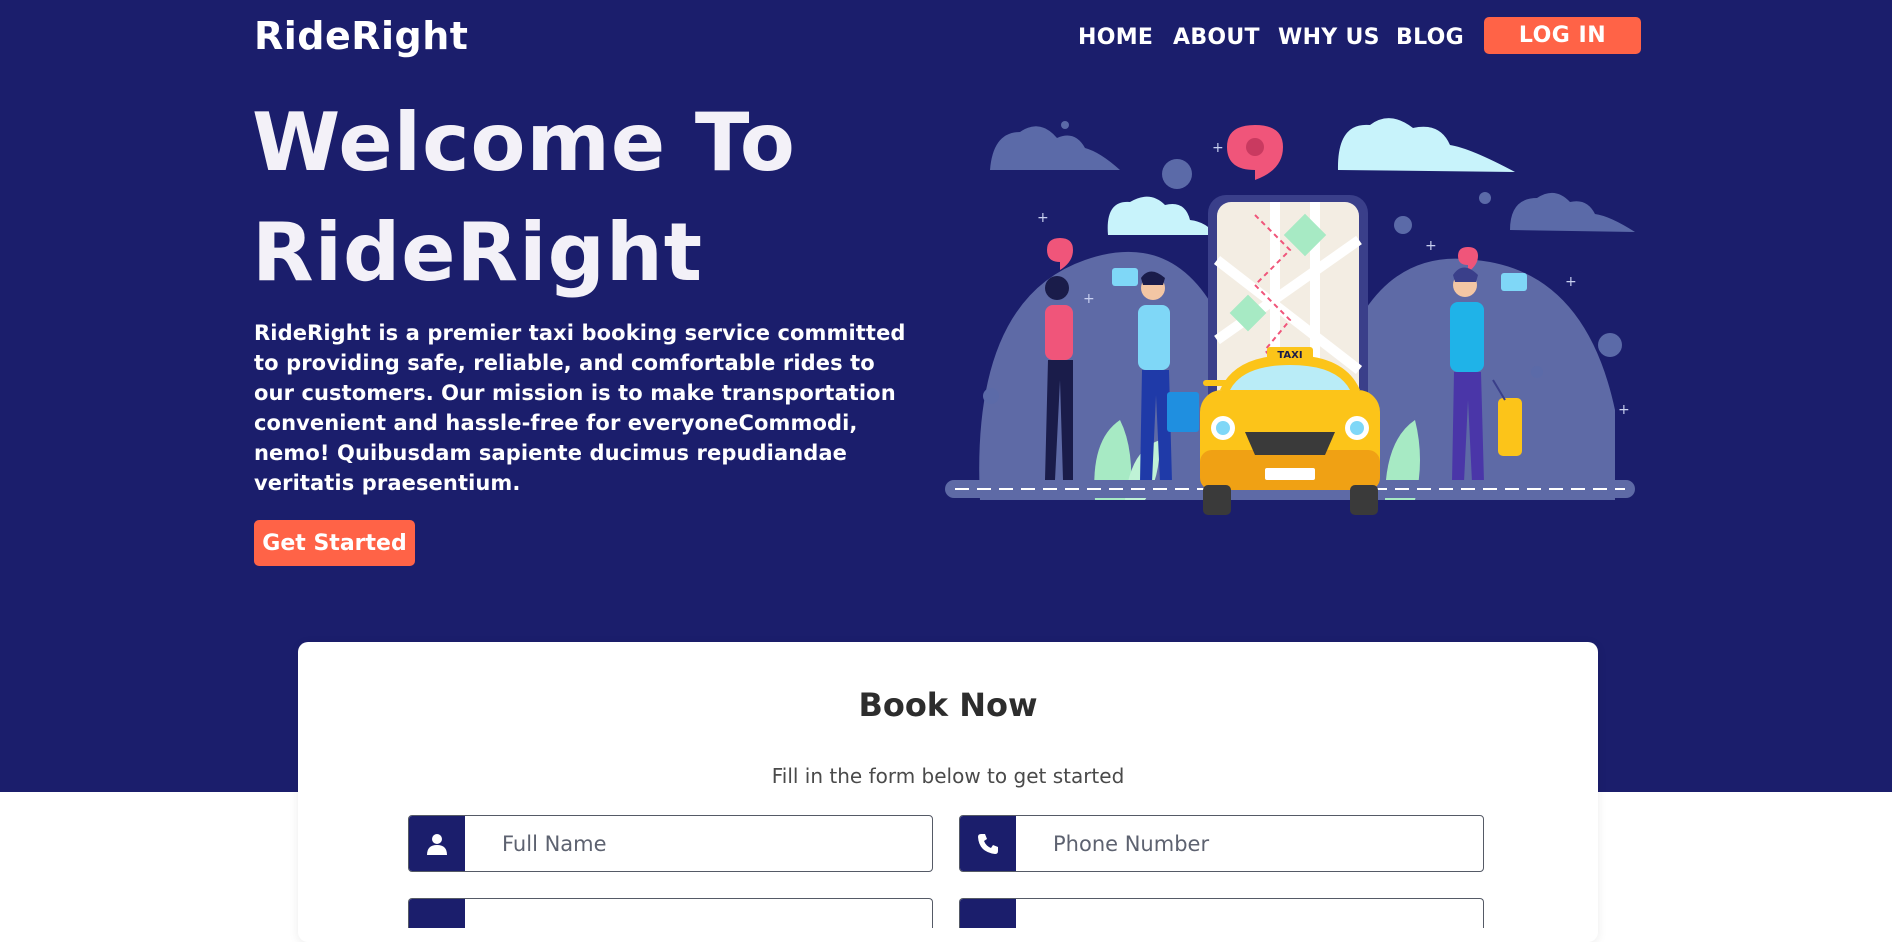 The image size is (1892, 942). I want to click on login-button: LOG IN, so click(1562, 35).